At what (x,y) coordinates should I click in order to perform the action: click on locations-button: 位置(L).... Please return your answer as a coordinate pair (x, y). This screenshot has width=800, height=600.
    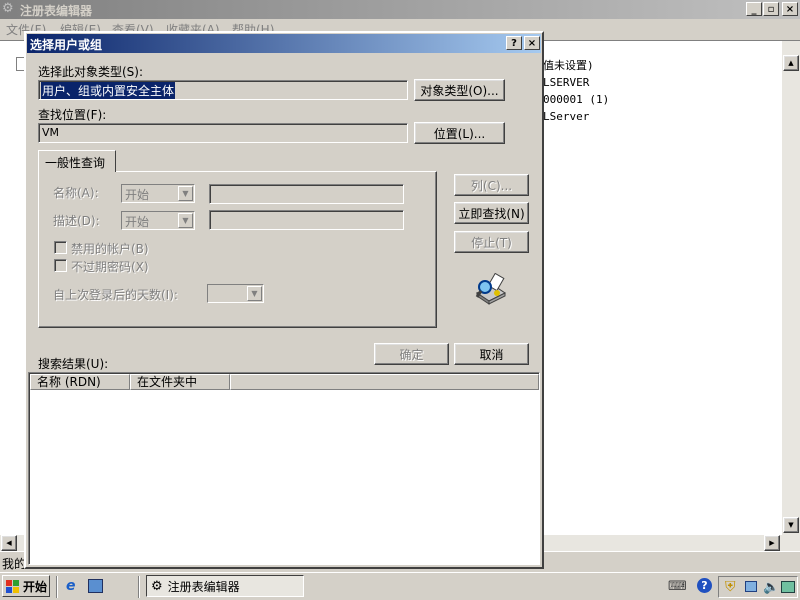
    Looking at the image, I should click on (459, 133).